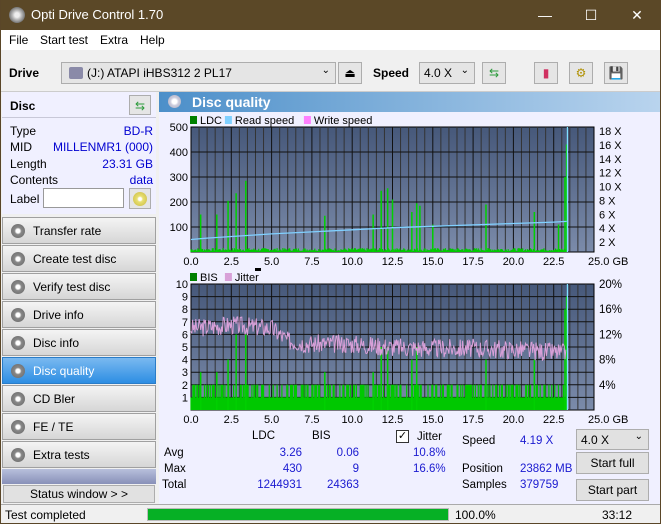 The width and height of the screenshot is (661, 524). Describe the element at coordinates (330, 15) in the screenshot. I see `title-bar: Opti Drive Control 1.70 — ☐ ✕` at that location.